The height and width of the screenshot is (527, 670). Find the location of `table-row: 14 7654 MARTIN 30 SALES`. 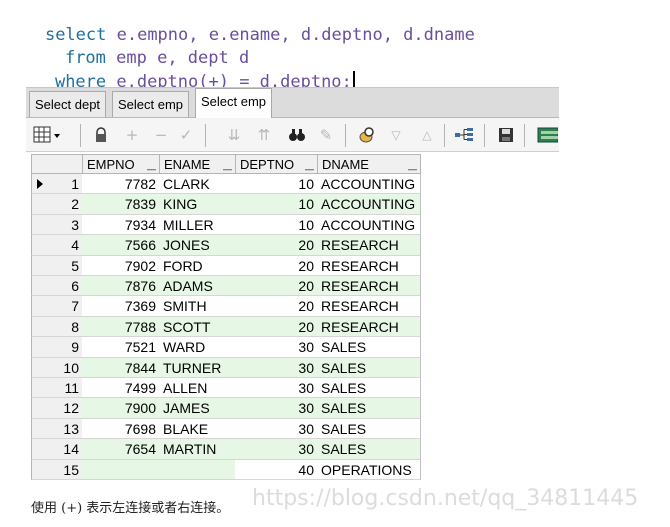

table-row: 14 7654 MARTIN 30 SALES is located at coordinates (226, 449).